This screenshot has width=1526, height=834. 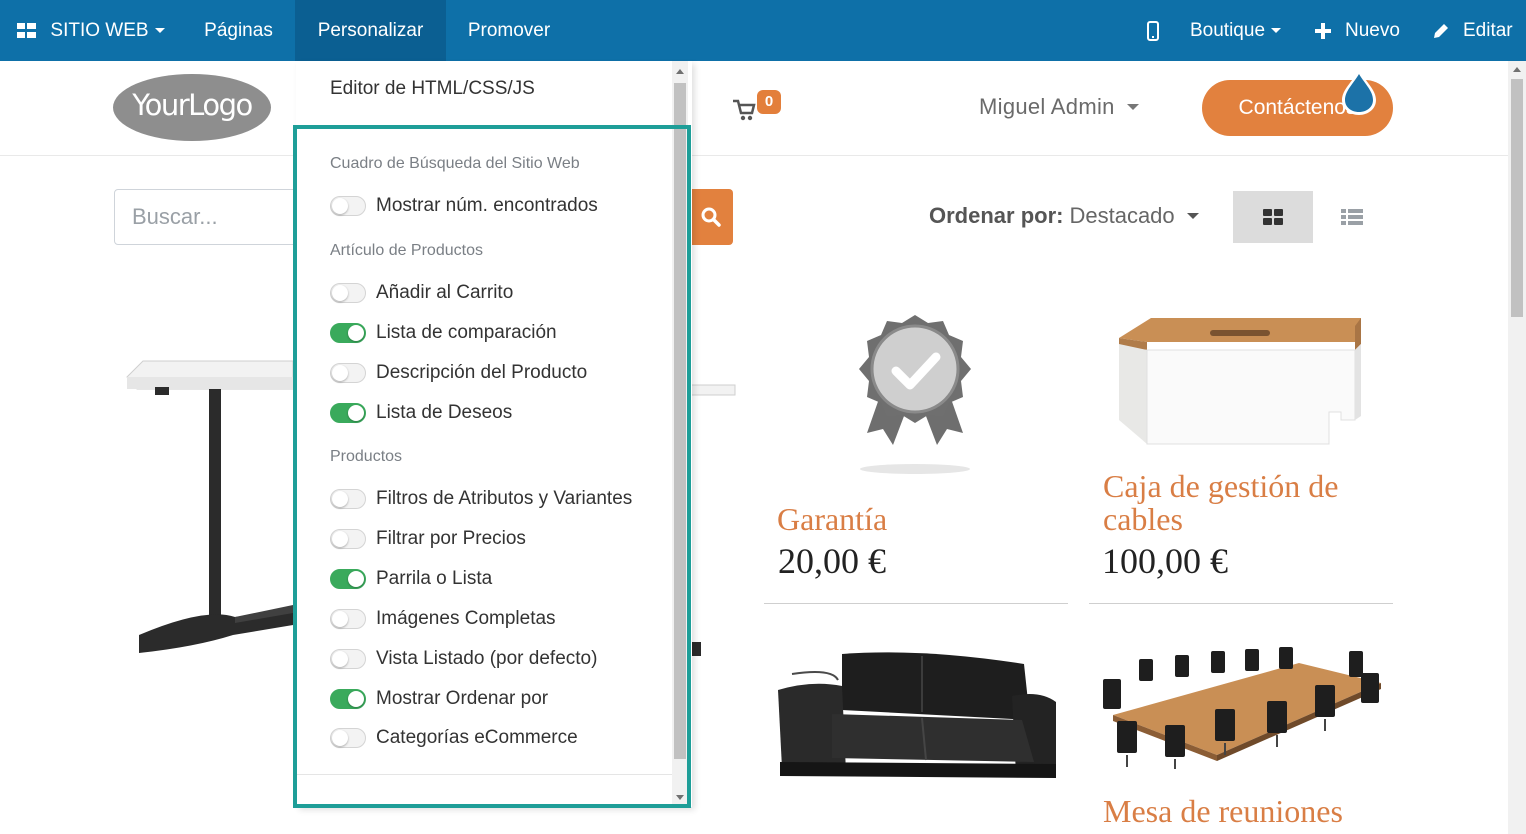 I want to click on meeting-table-product-image, so click(x=1242, y=708).